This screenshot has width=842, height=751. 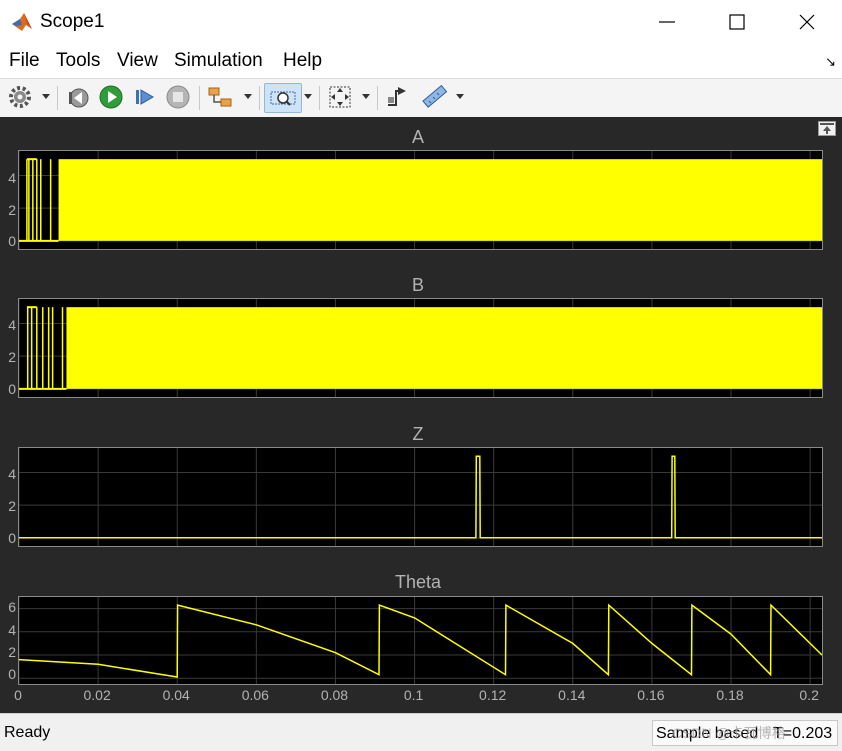 What do you see at coordinates (22, 22) in the screenshot?
I see `matlab-icon` at bounding box center [22, 22].